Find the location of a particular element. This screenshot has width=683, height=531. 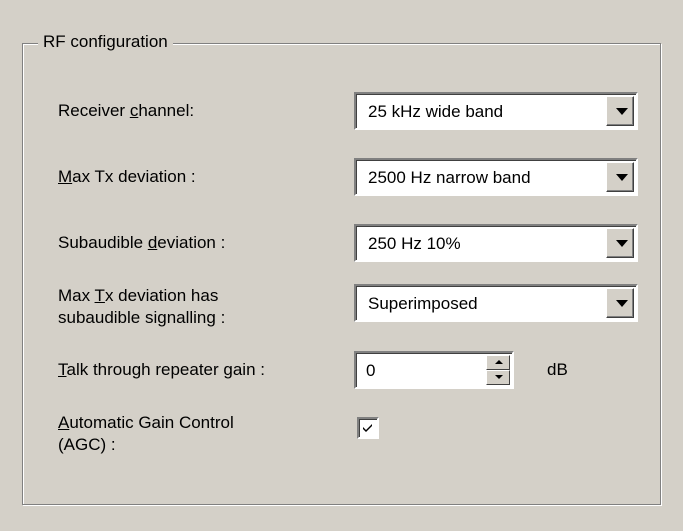

subaudible-deviation-dropdown-button is located at coordinates (620, 243).